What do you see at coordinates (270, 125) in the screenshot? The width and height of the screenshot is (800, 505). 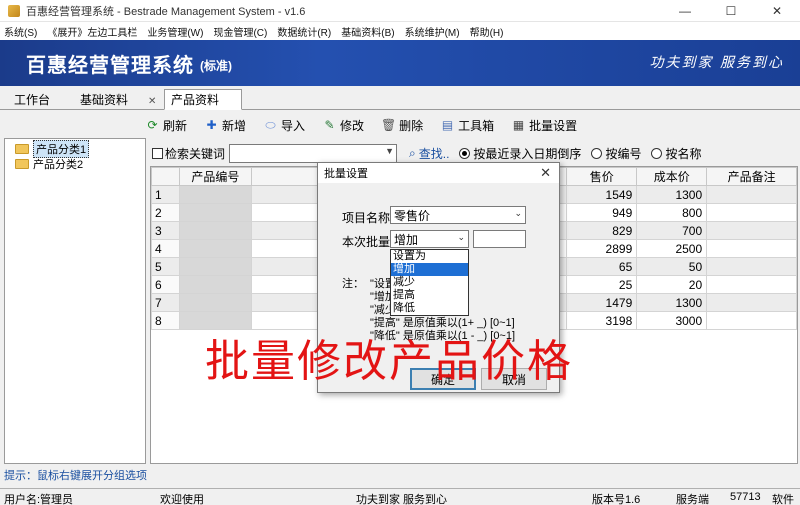 I see `import-icon: ⬭` at bounding box center [270, 125].